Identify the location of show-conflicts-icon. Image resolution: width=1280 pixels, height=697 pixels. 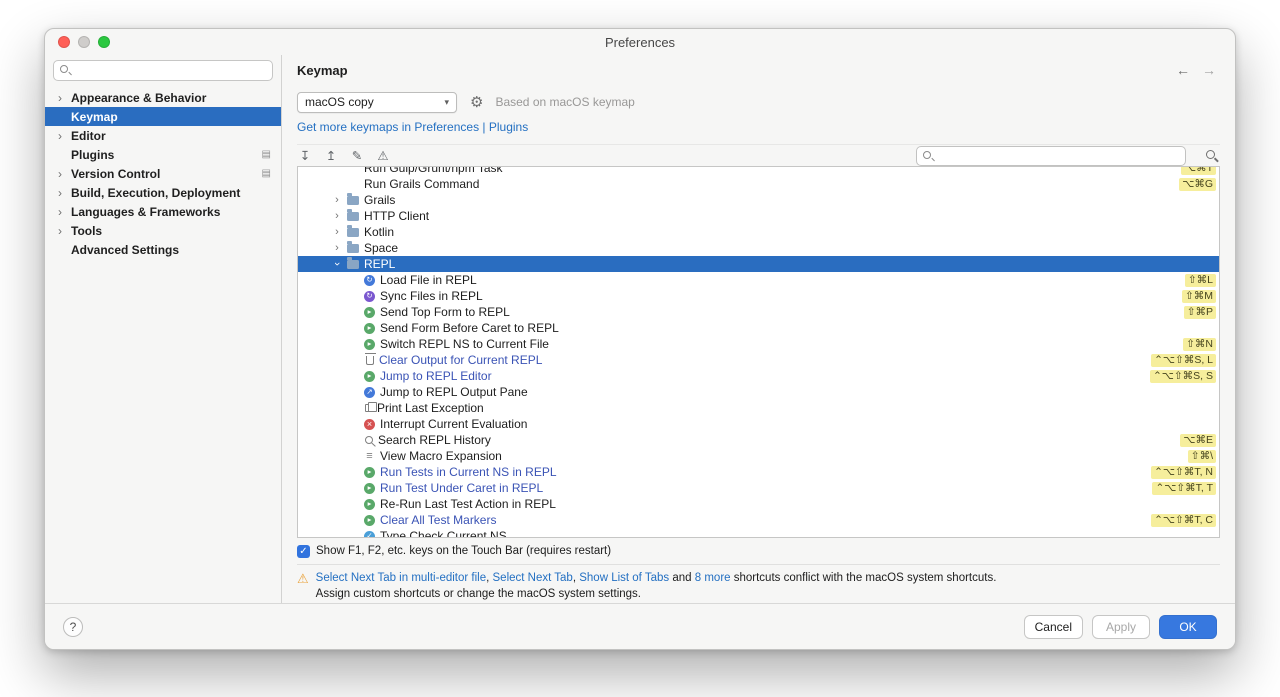
(383, 156).